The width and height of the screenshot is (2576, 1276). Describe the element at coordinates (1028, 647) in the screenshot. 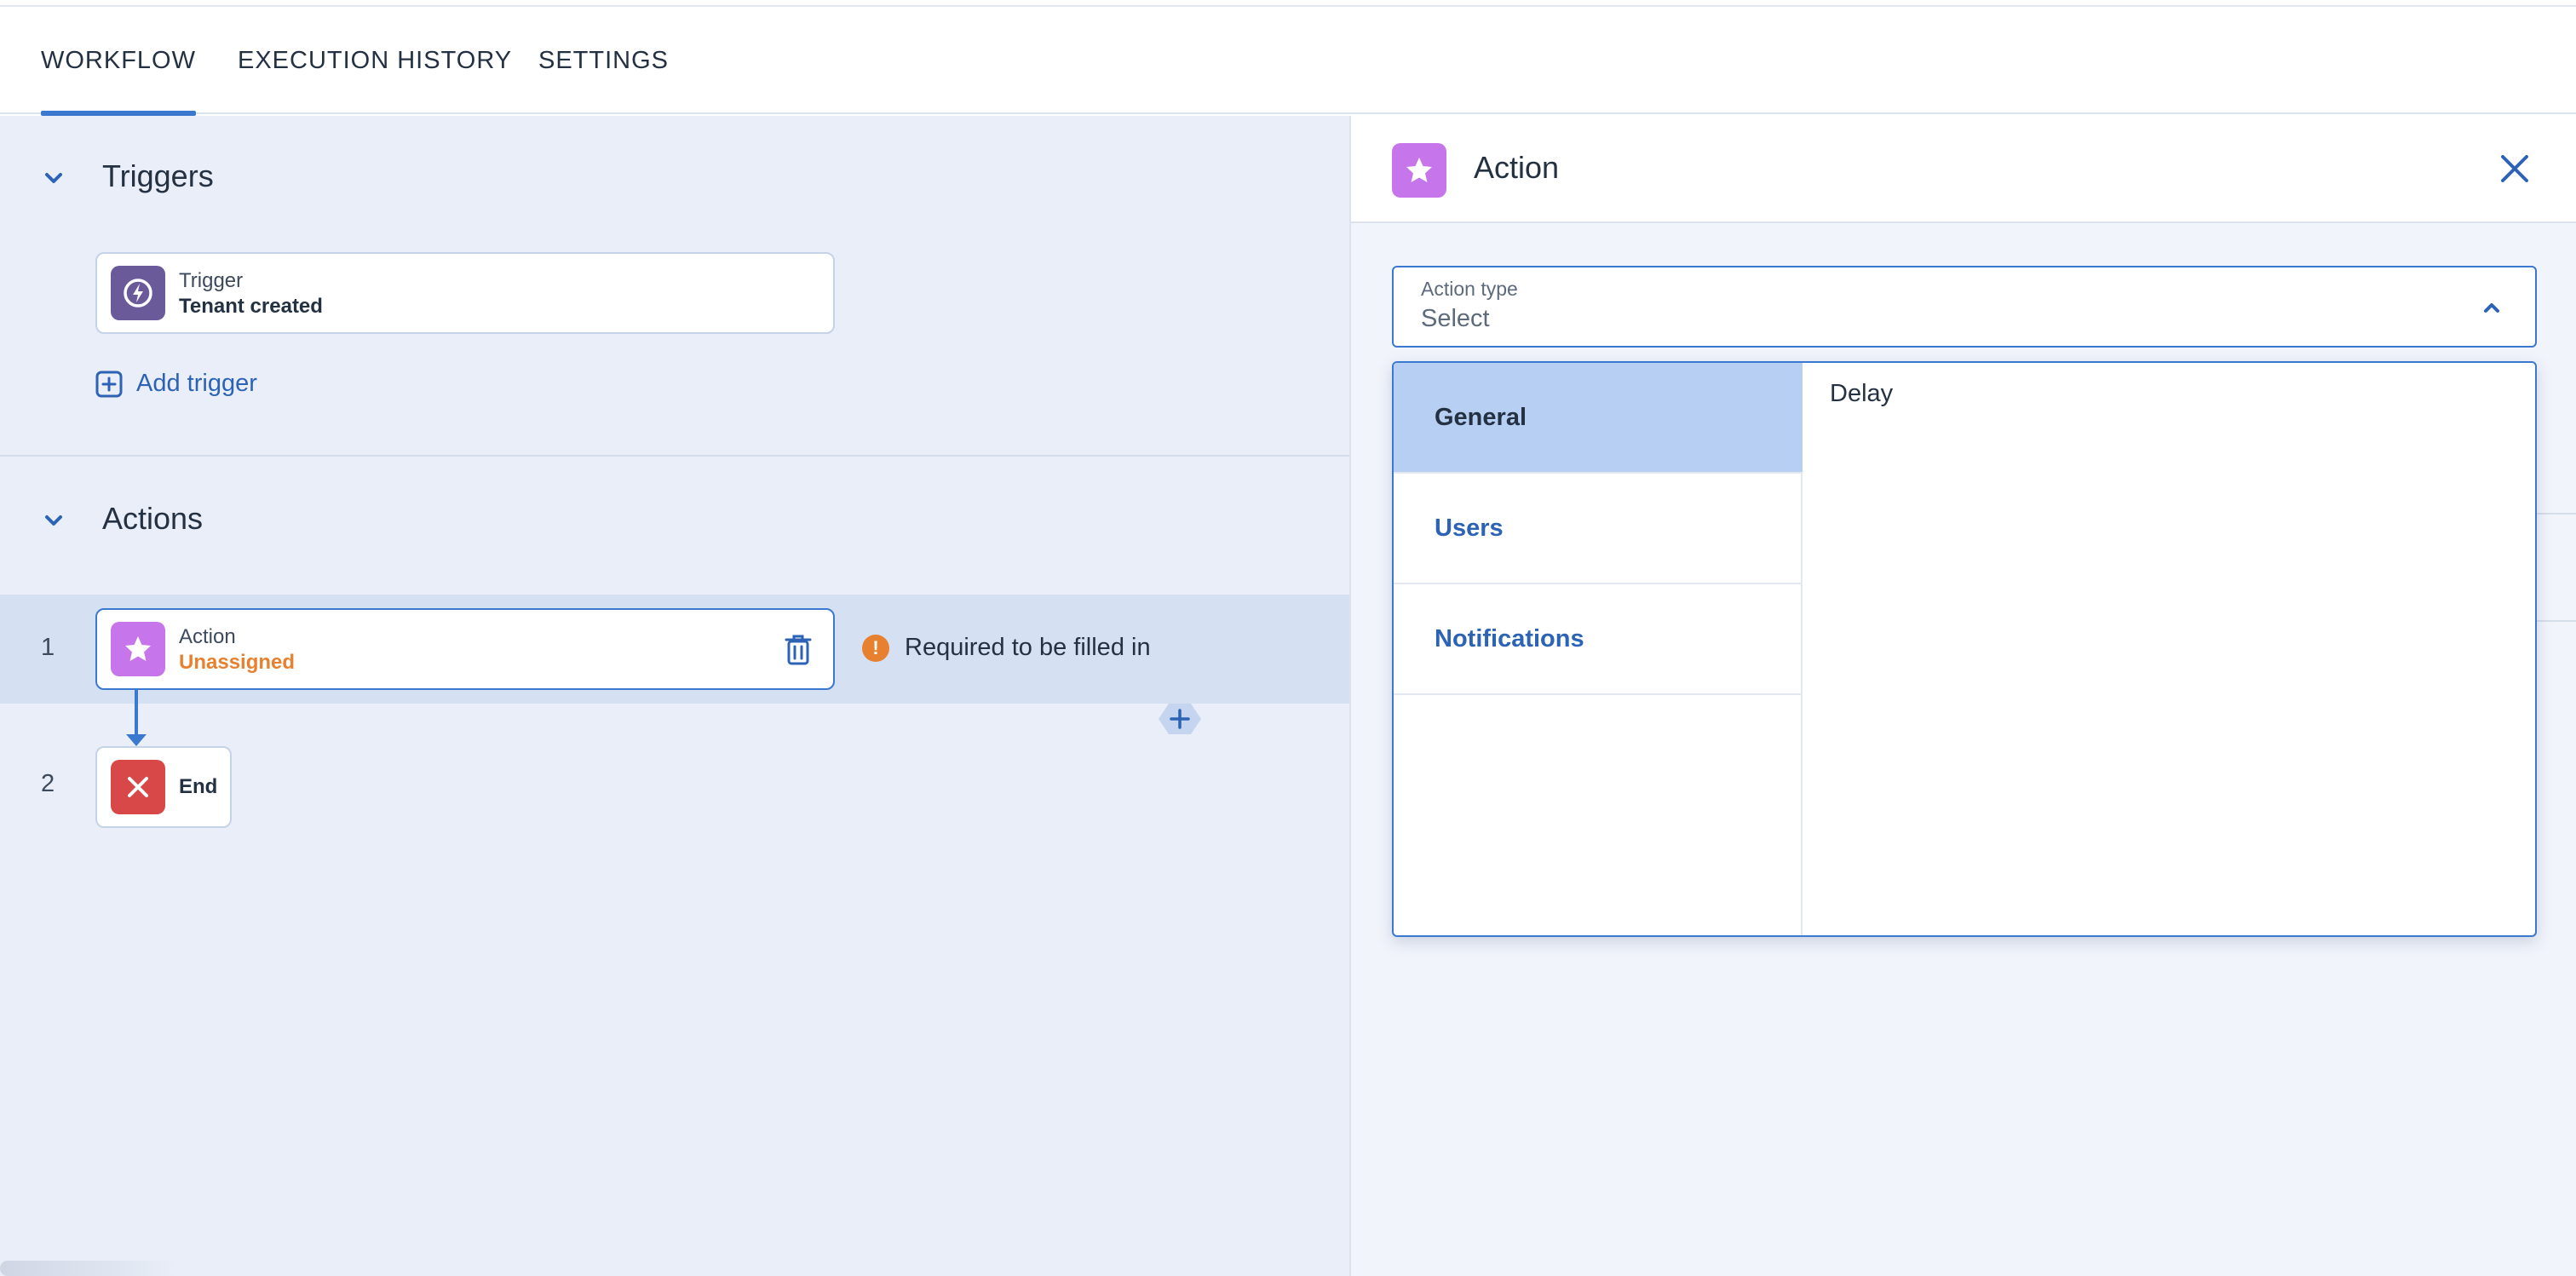

I see `warning-text: Required to be filled in` at that location.